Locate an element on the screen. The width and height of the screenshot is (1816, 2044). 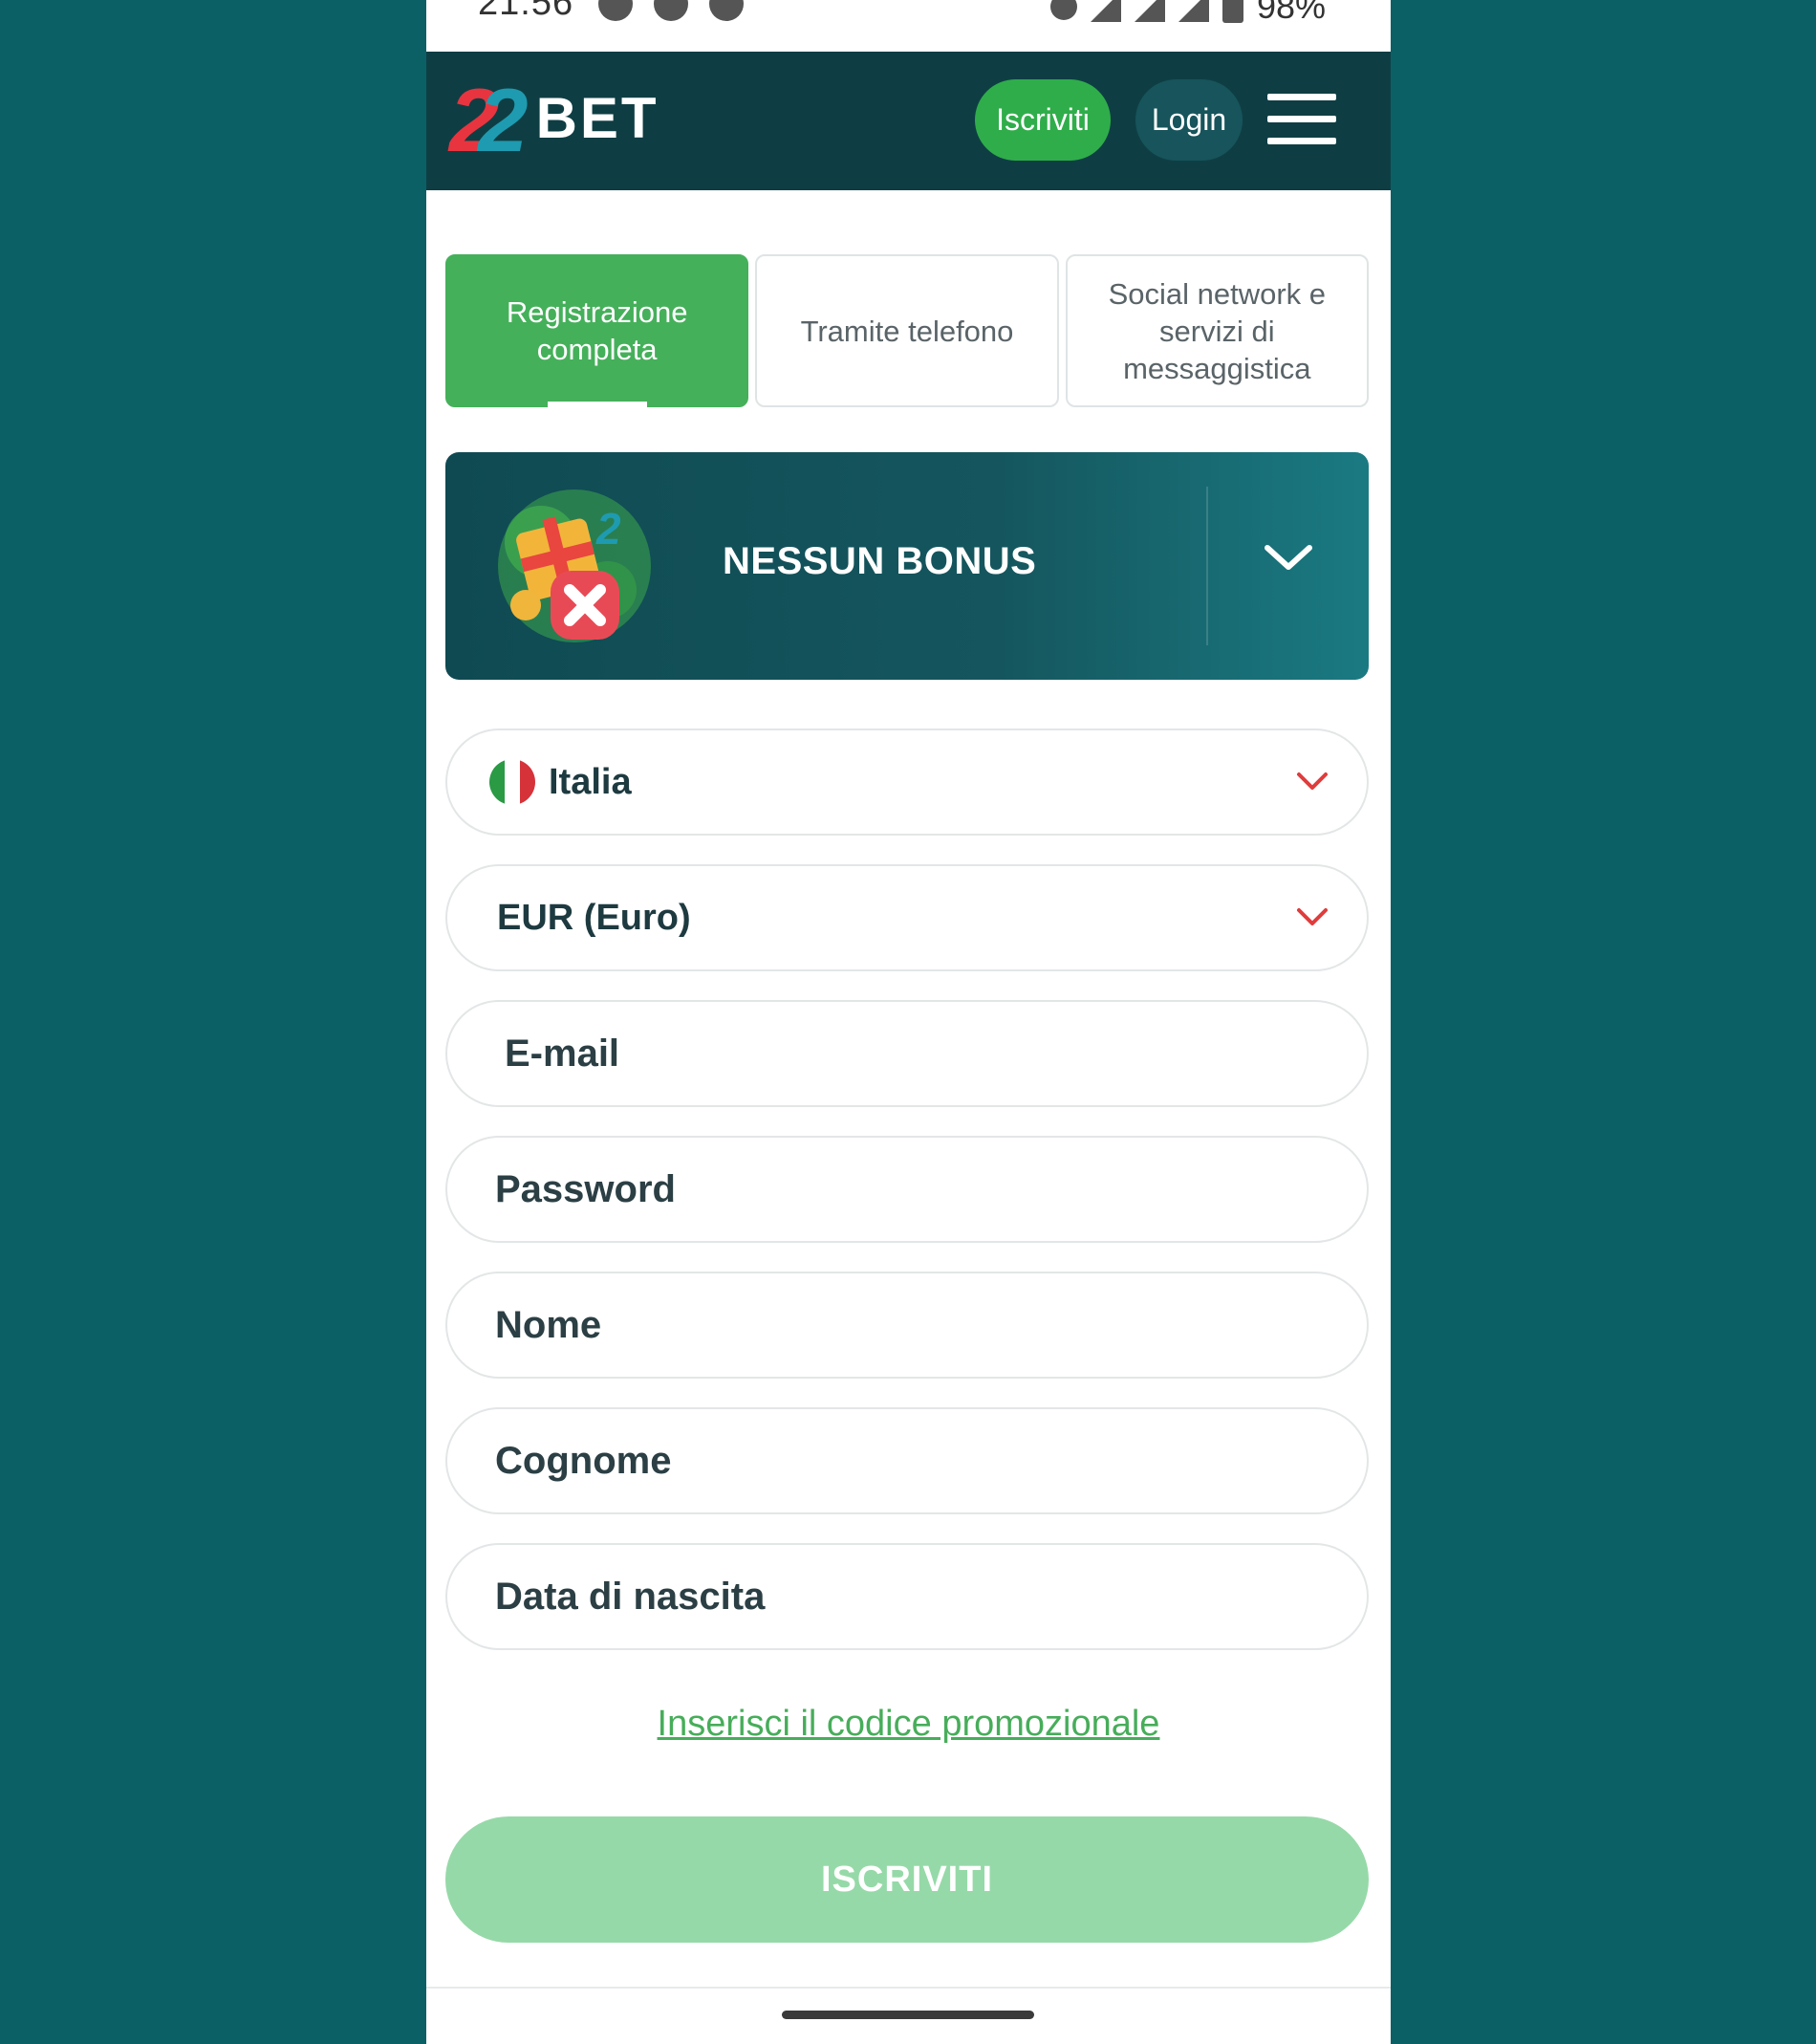
bottom-divider is located at coordinates (909, 1988).